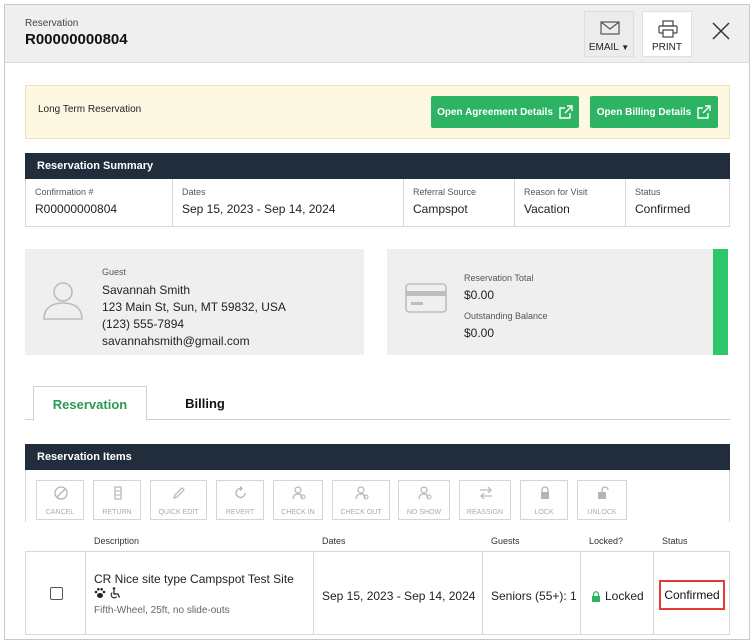 This screenshot has width=754, height=643. I want to click on cancel-button: CANCEL, so click(60, 500).